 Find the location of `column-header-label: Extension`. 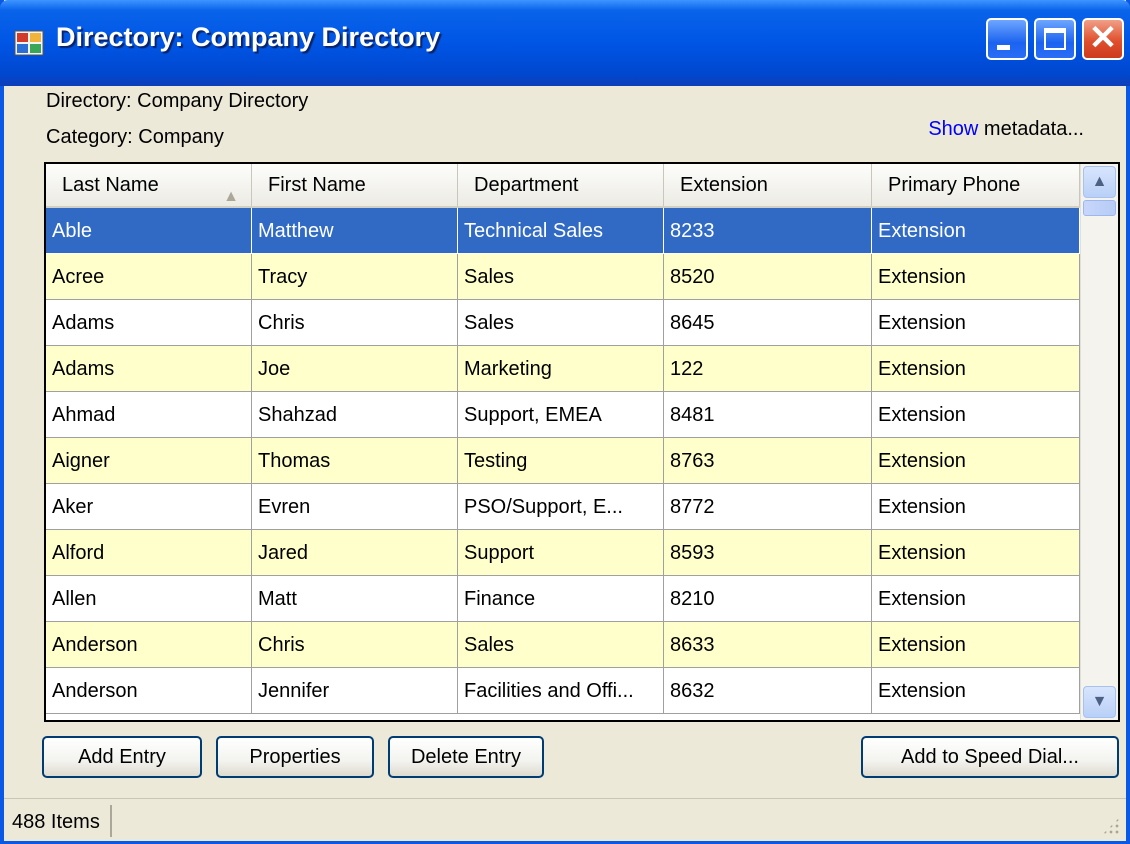

column-header-label: Extension is located at coordinates (724, 185).